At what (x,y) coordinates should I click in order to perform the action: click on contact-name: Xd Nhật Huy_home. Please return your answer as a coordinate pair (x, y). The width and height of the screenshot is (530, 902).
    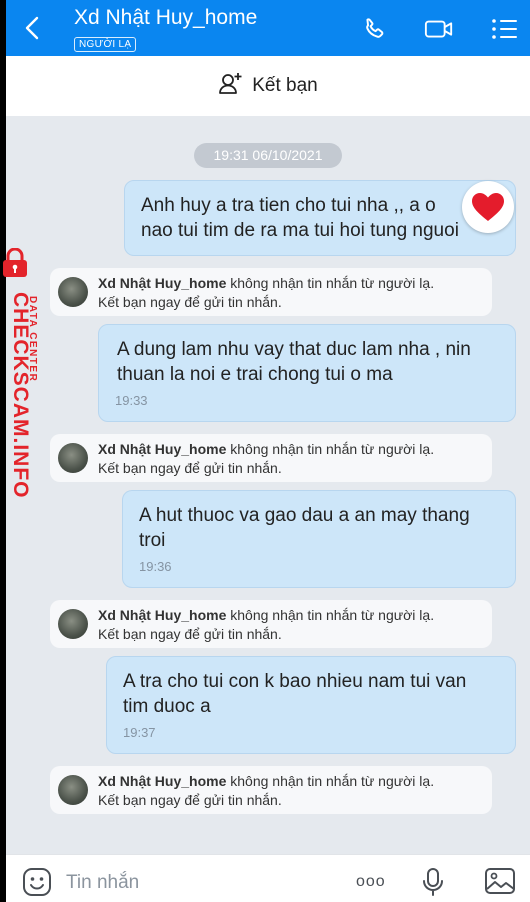
    Looking at the image, I should click on (165, 18).